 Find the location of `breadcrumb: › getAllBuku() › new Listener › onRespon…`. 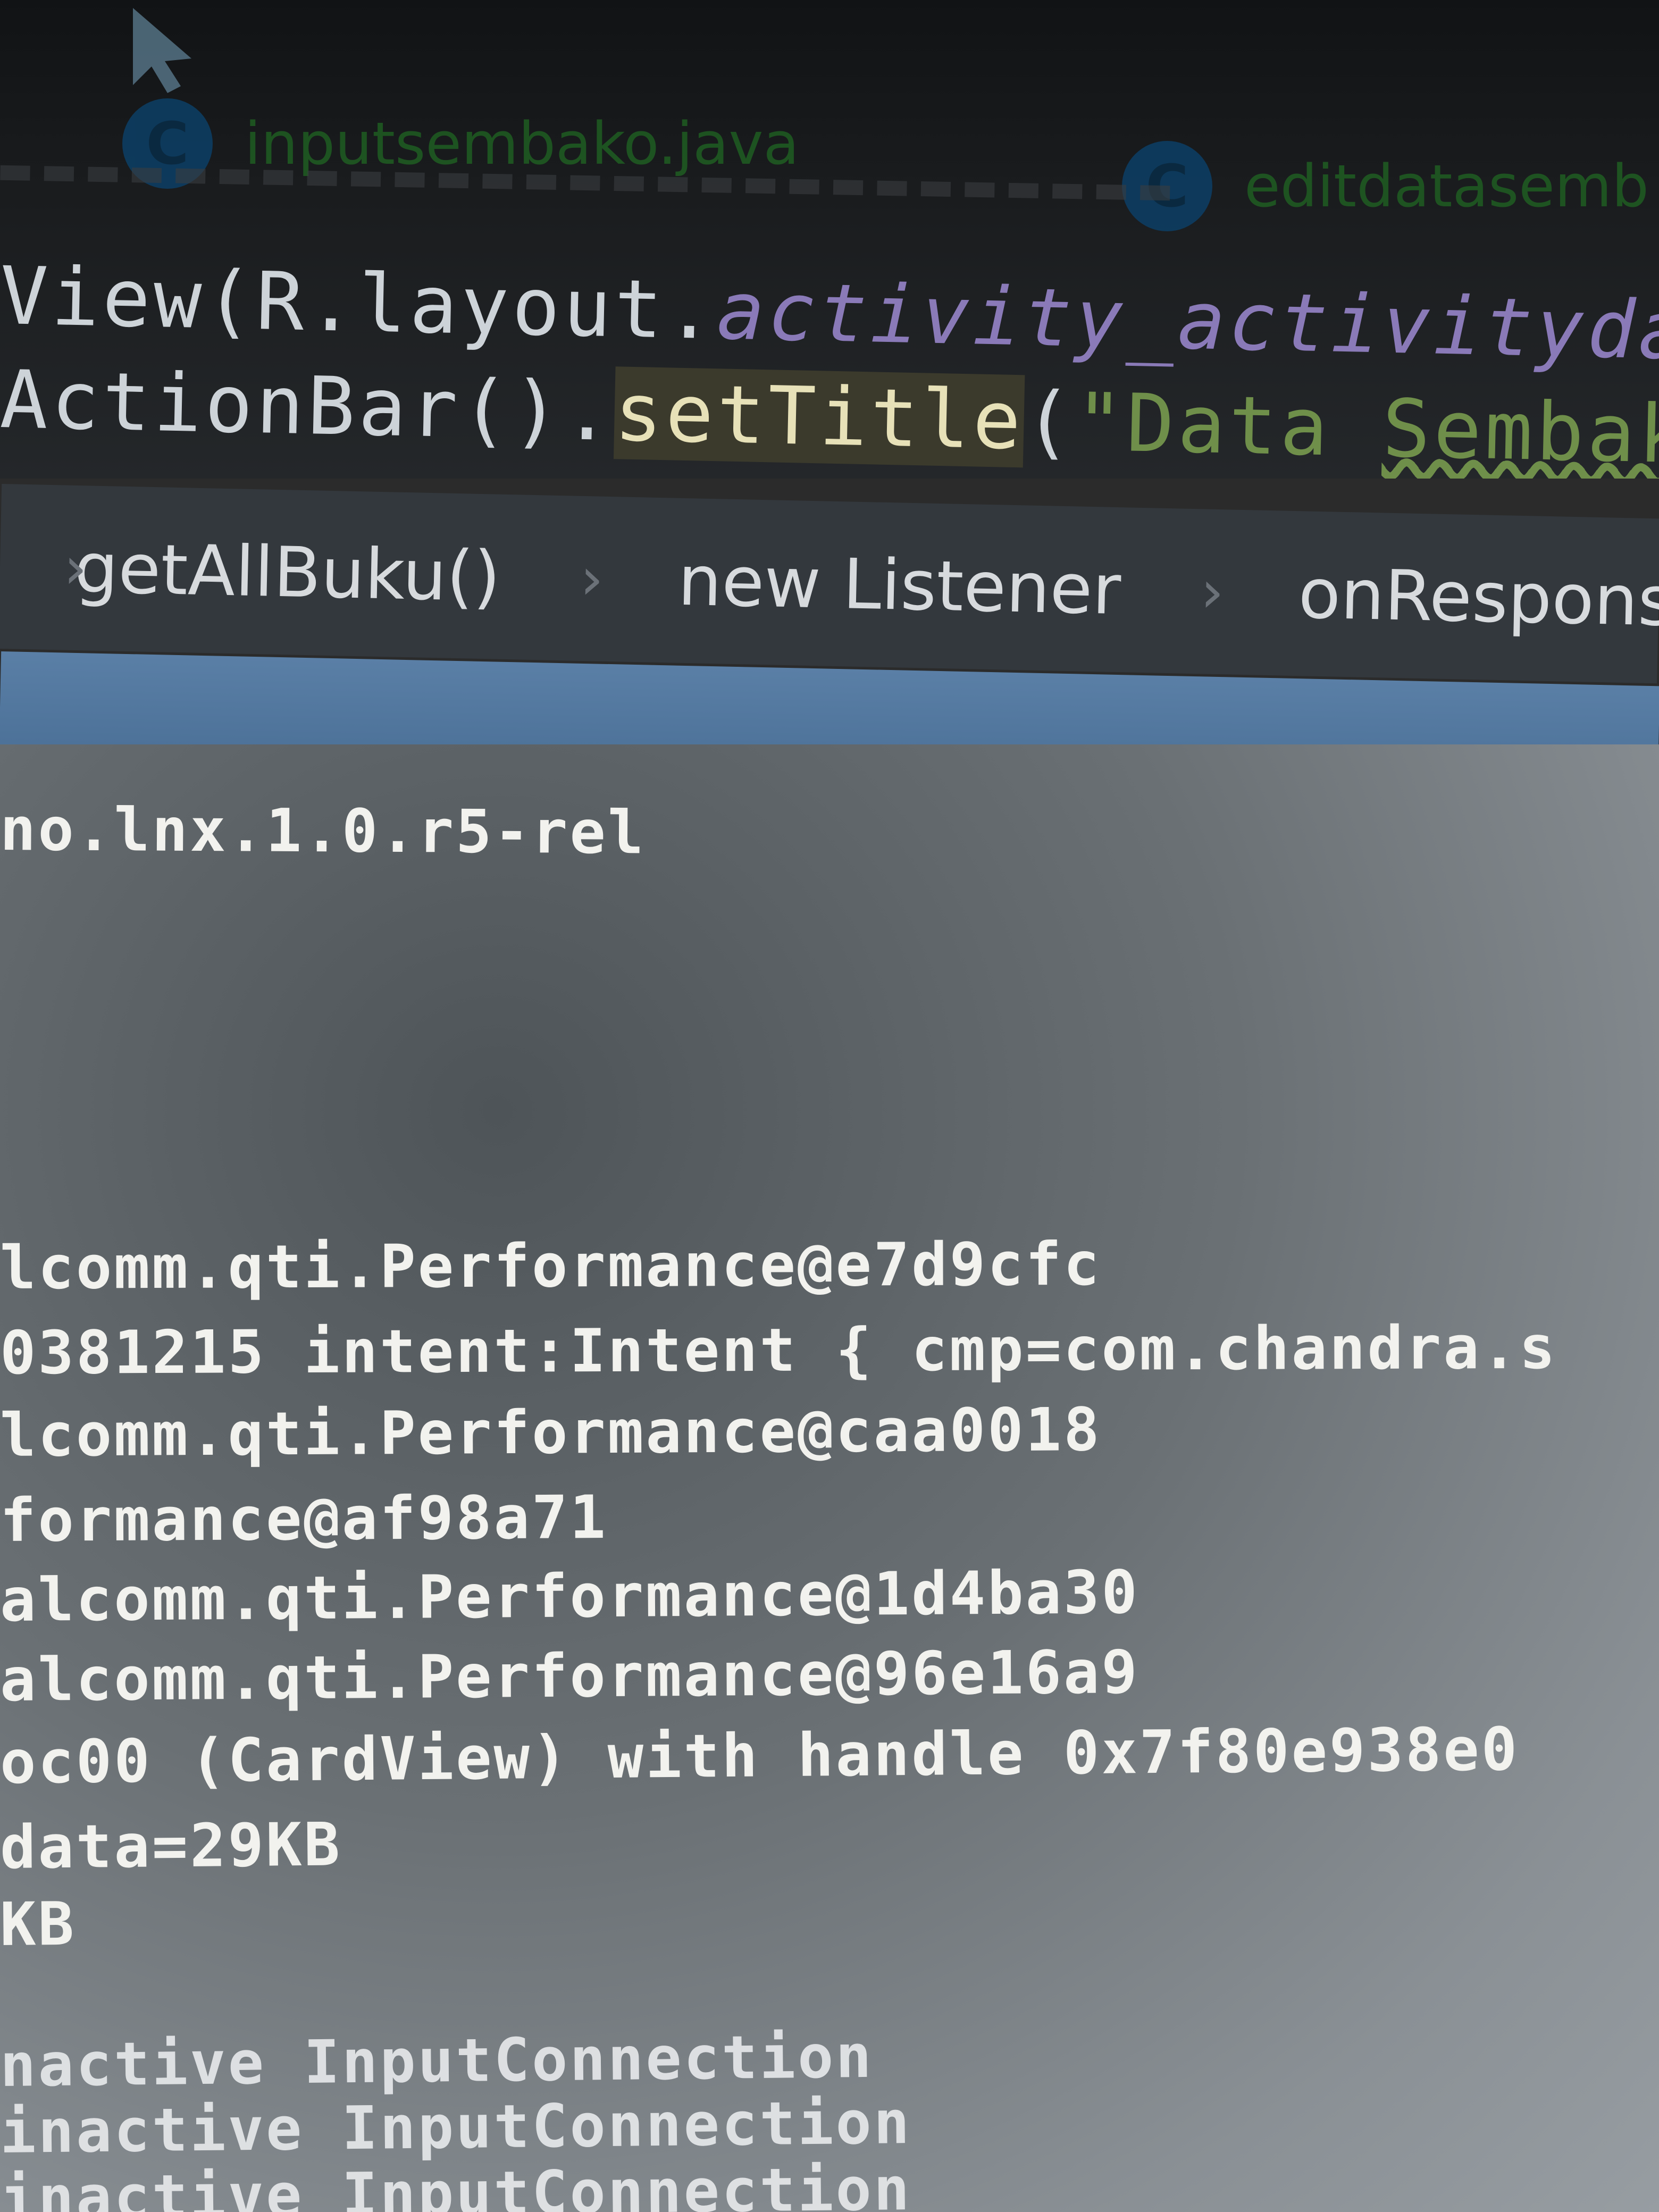

breadcrumb: › getAllBuku() › new Listener › onRespon… is located at coordinates (829, 584).